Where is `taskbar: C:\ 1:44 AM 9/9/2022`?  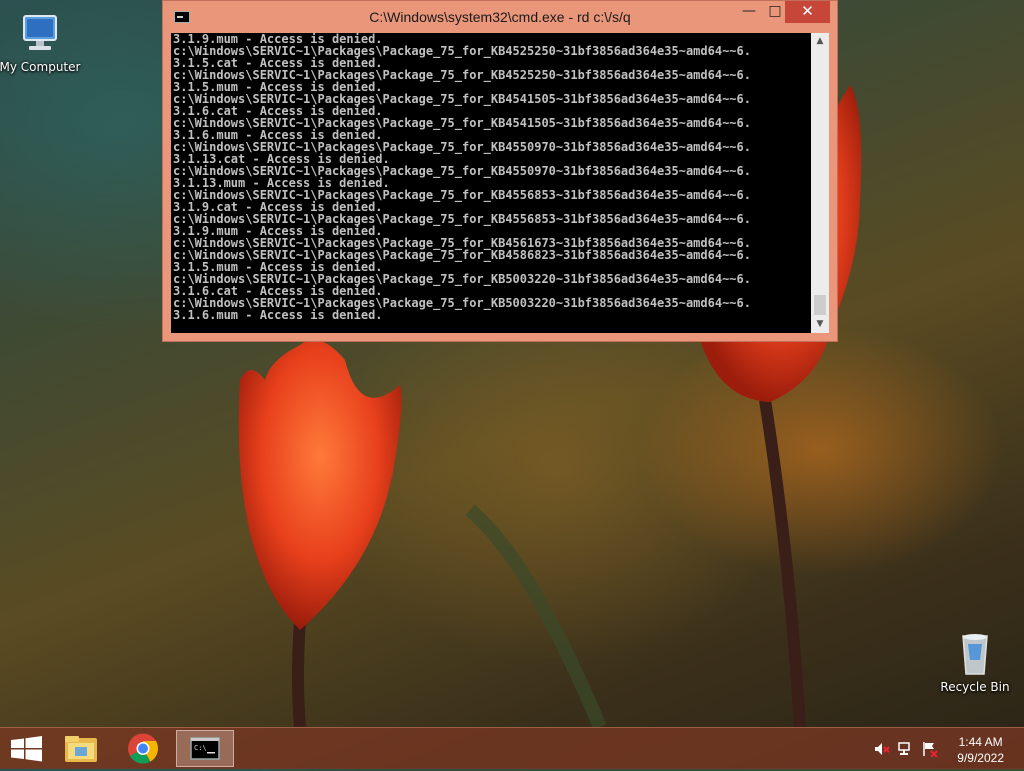
taskbar: C:\ 1:44 AM 9/9/2022 is located at coordinates (512, 748).